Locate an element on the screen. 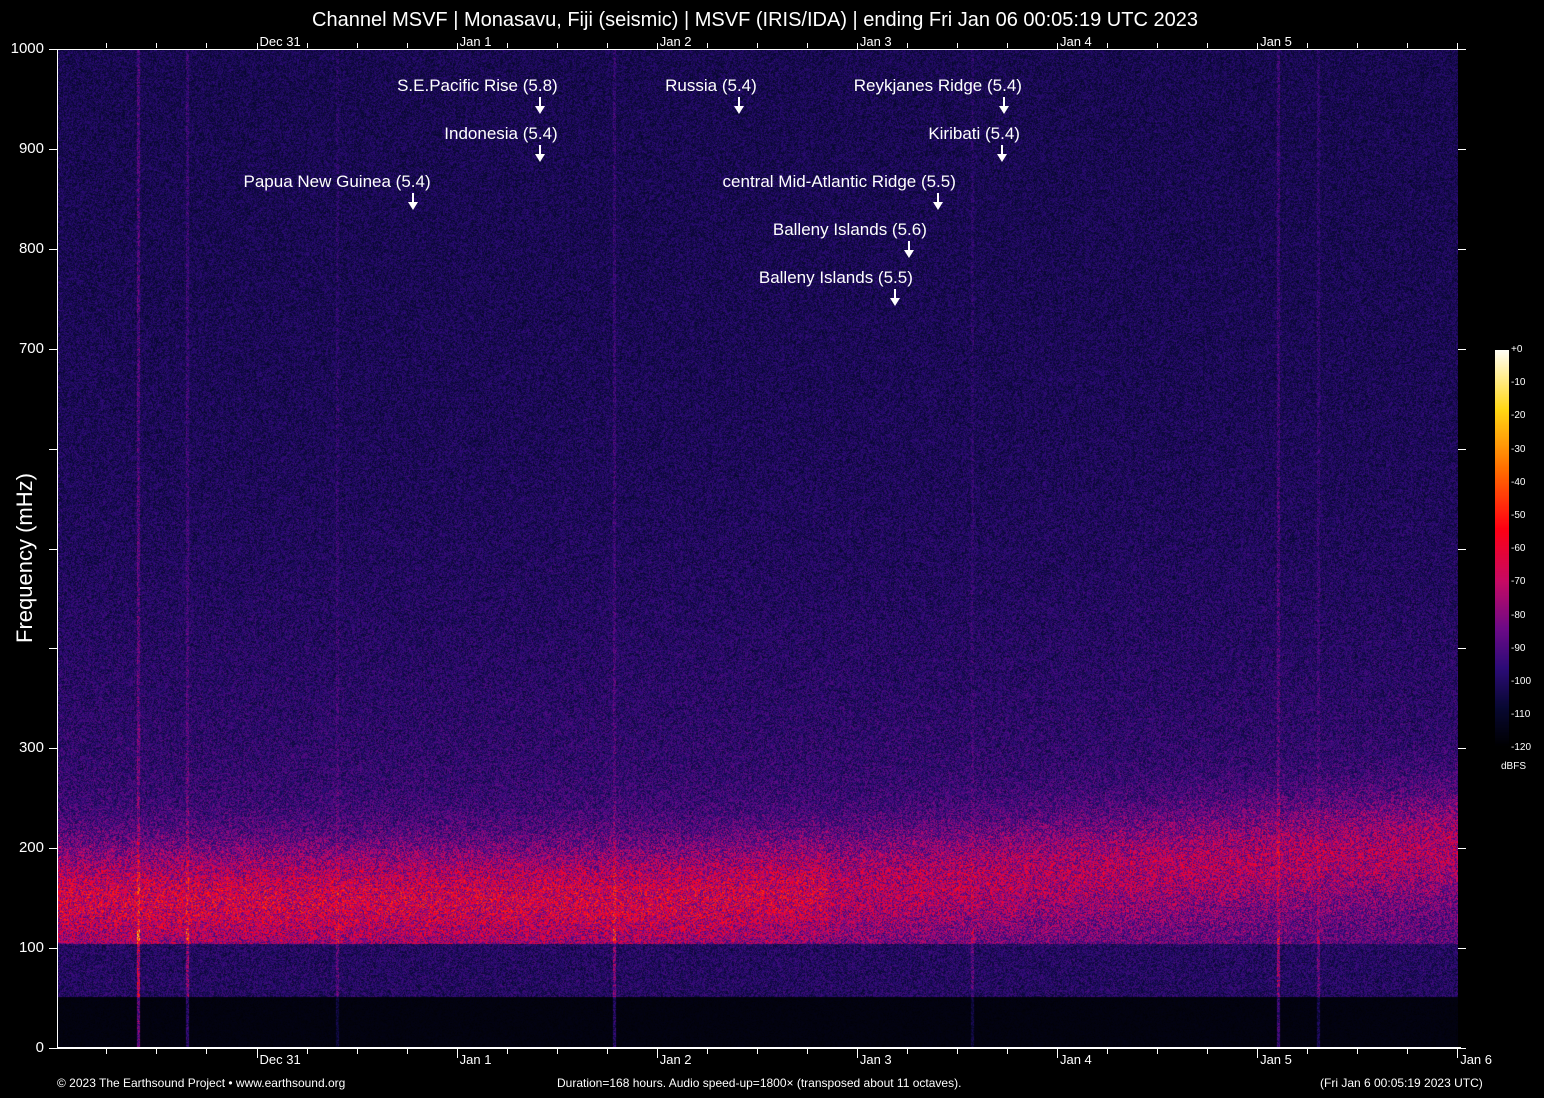 The image size is (1544, 1098). colorbar-tick-label: -100 is located at coordinates (1521, 681).